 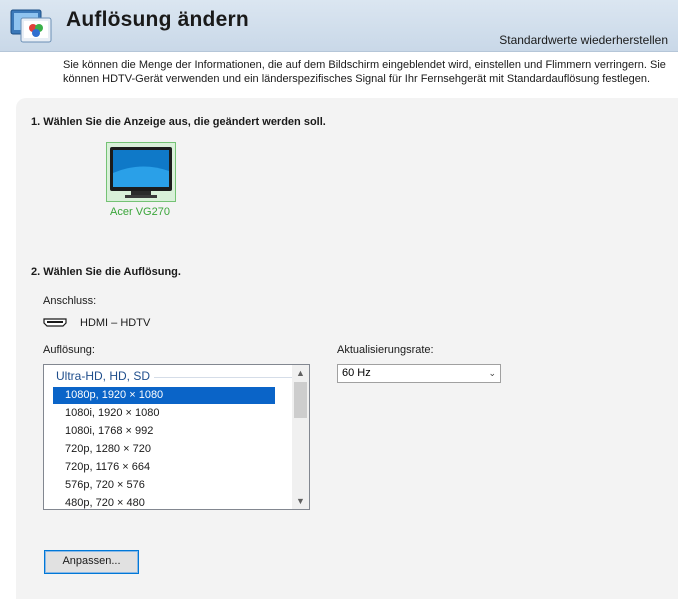 I want to click on restore-defaults-link: Standardwerte wiederherstellen, so click(x=583, y=40).